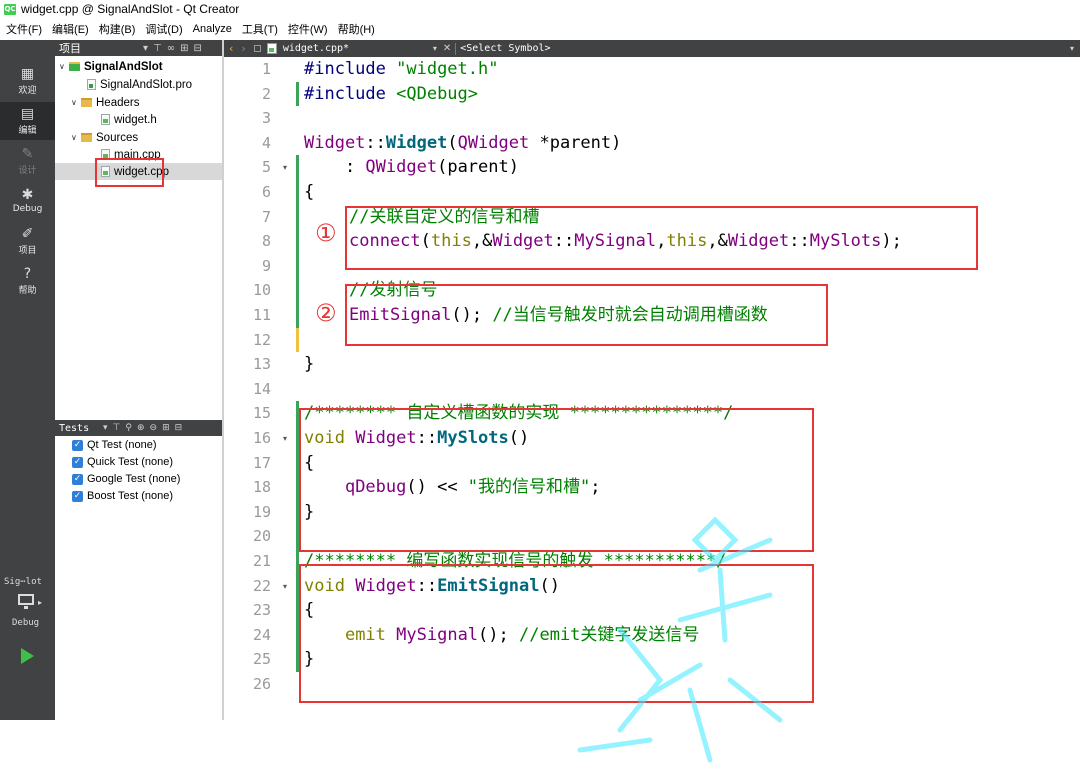 The width and height of the screenshot is (1086, 783). What do you see at coordinates (27, 161) in the screenshot?
I see `mode-design-button: ✎ 设计` at bounding box center [27, 161].